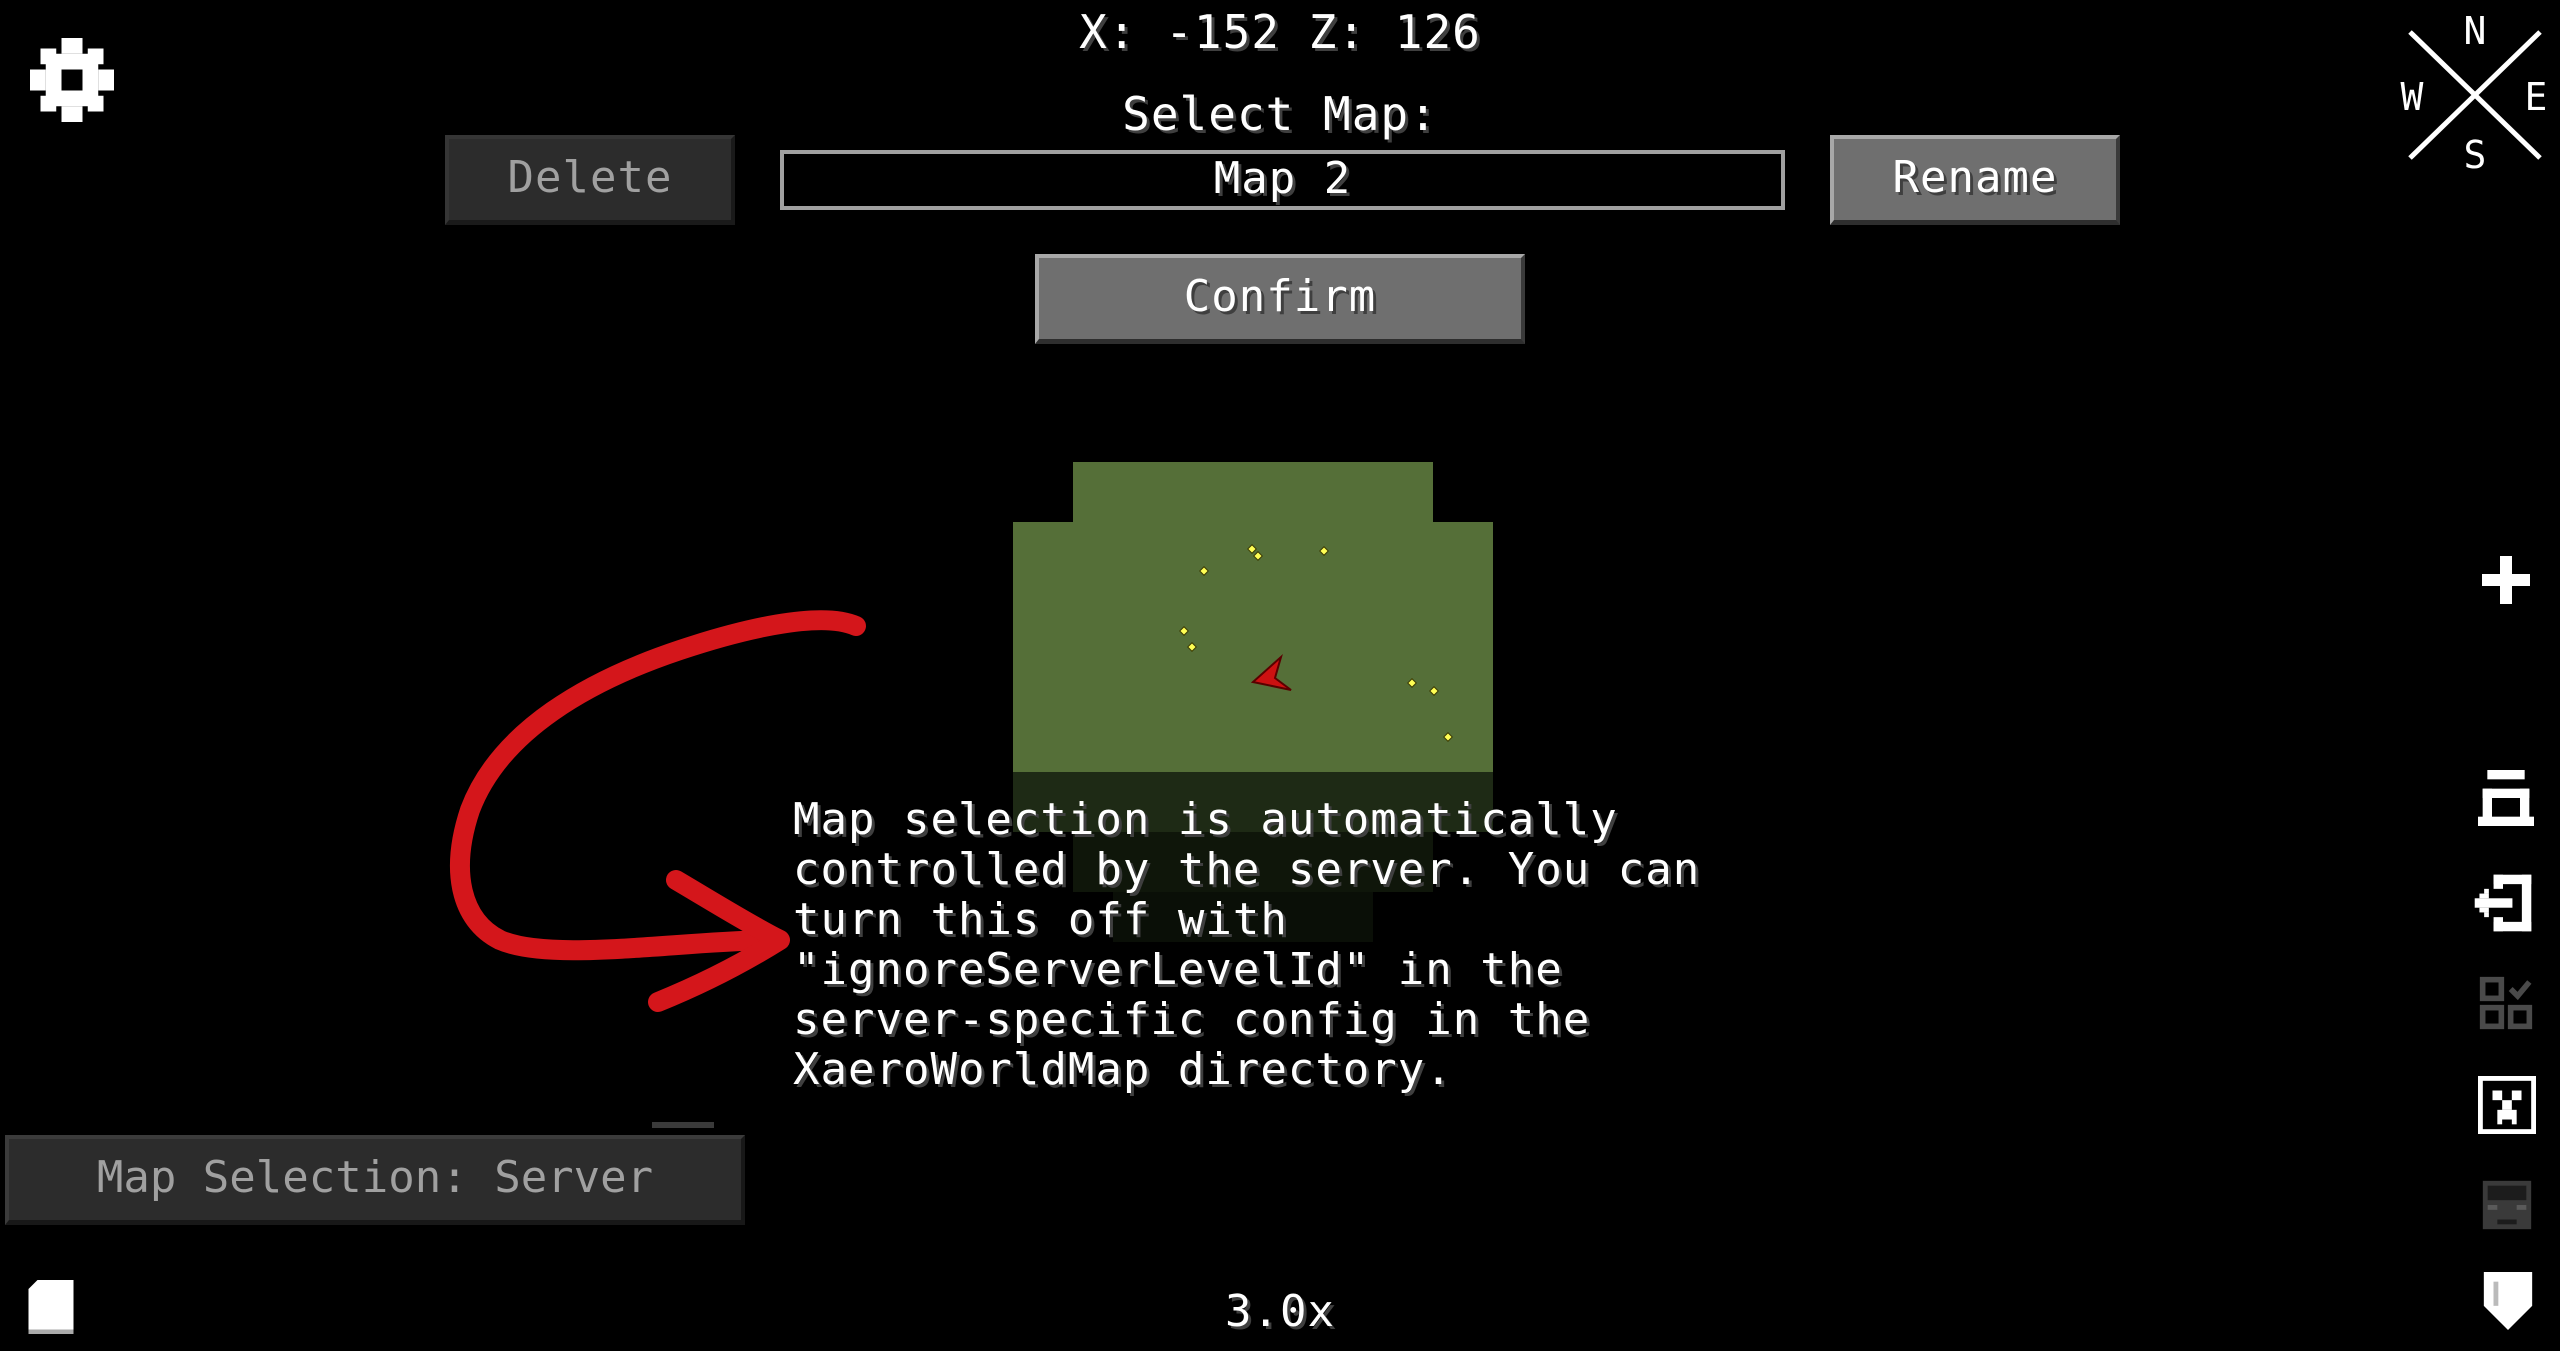 The height and width of the screenshot is (1351, 2560). What do you see at coordinates (2506, 798) in the screenshot?
I see `cave-mode-icon` at bounding box center [2506, 798].